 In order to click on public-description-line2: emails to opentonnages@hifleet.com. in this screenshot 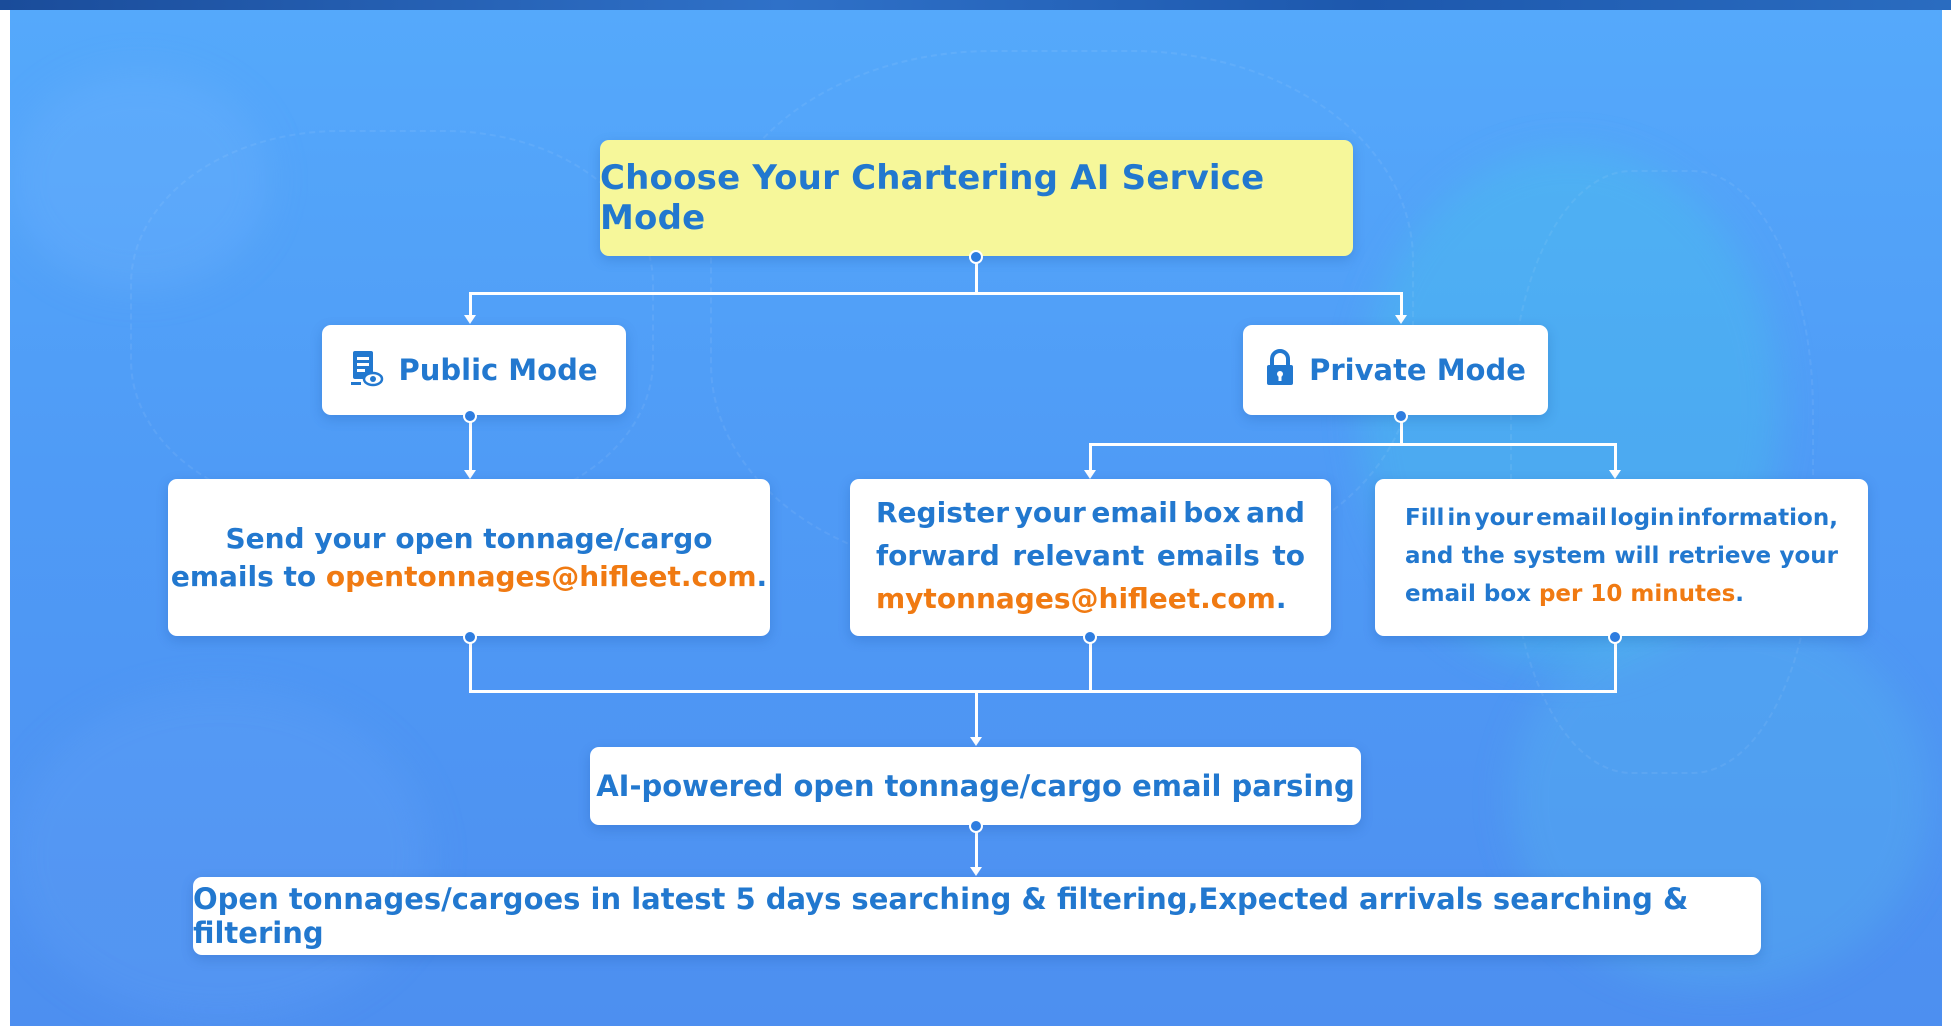, I will do `click(469, 577)`.